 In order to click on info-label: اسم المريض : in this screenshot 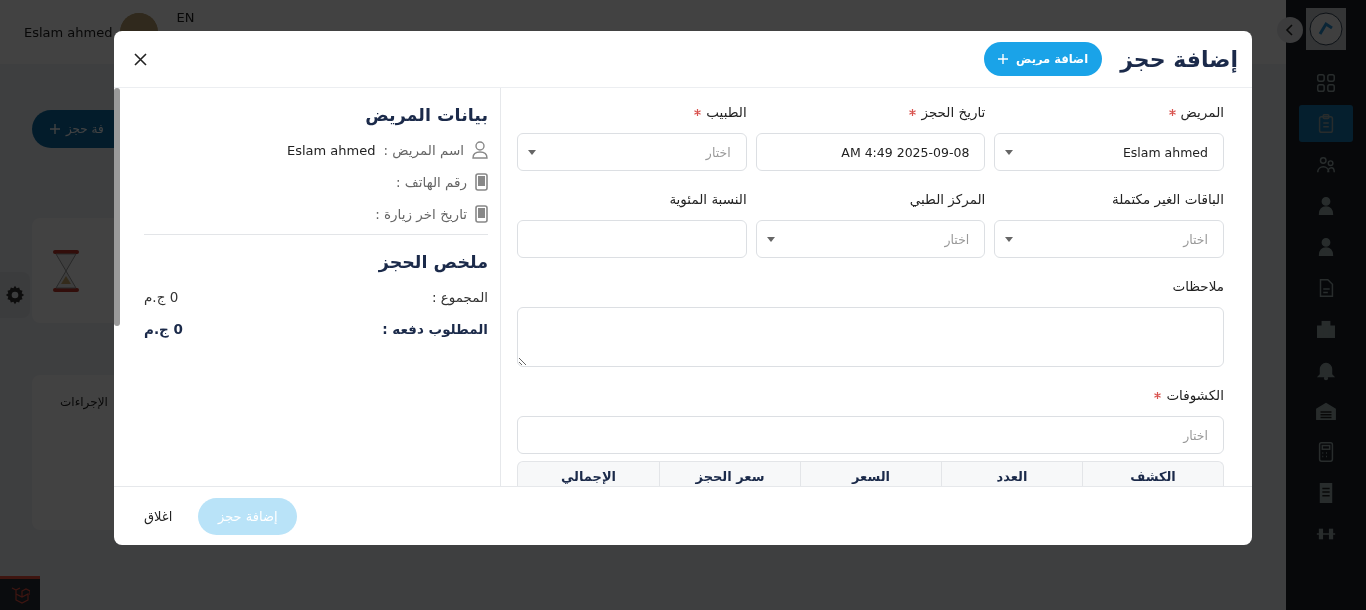, I will do `click(423, 150)`.